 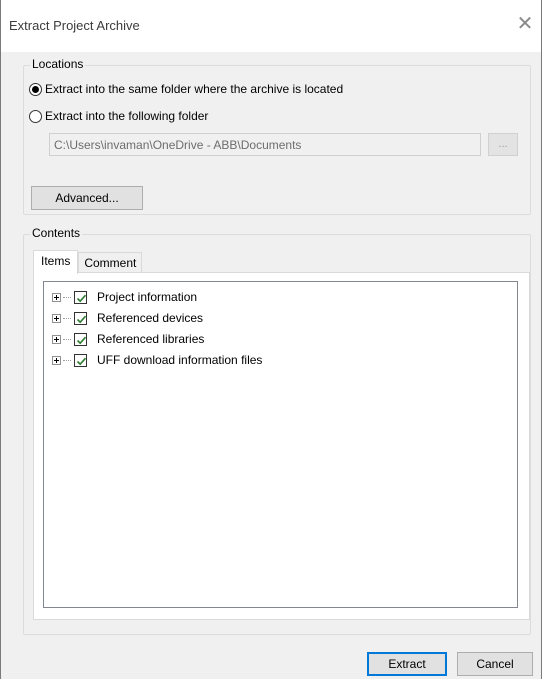 I want to click on tree-item: UFF download information files, so click(x=157, y=360).